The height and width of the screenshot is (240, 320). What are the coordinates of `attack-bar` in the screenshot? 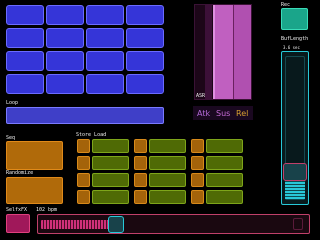 It's located at (208, 52).